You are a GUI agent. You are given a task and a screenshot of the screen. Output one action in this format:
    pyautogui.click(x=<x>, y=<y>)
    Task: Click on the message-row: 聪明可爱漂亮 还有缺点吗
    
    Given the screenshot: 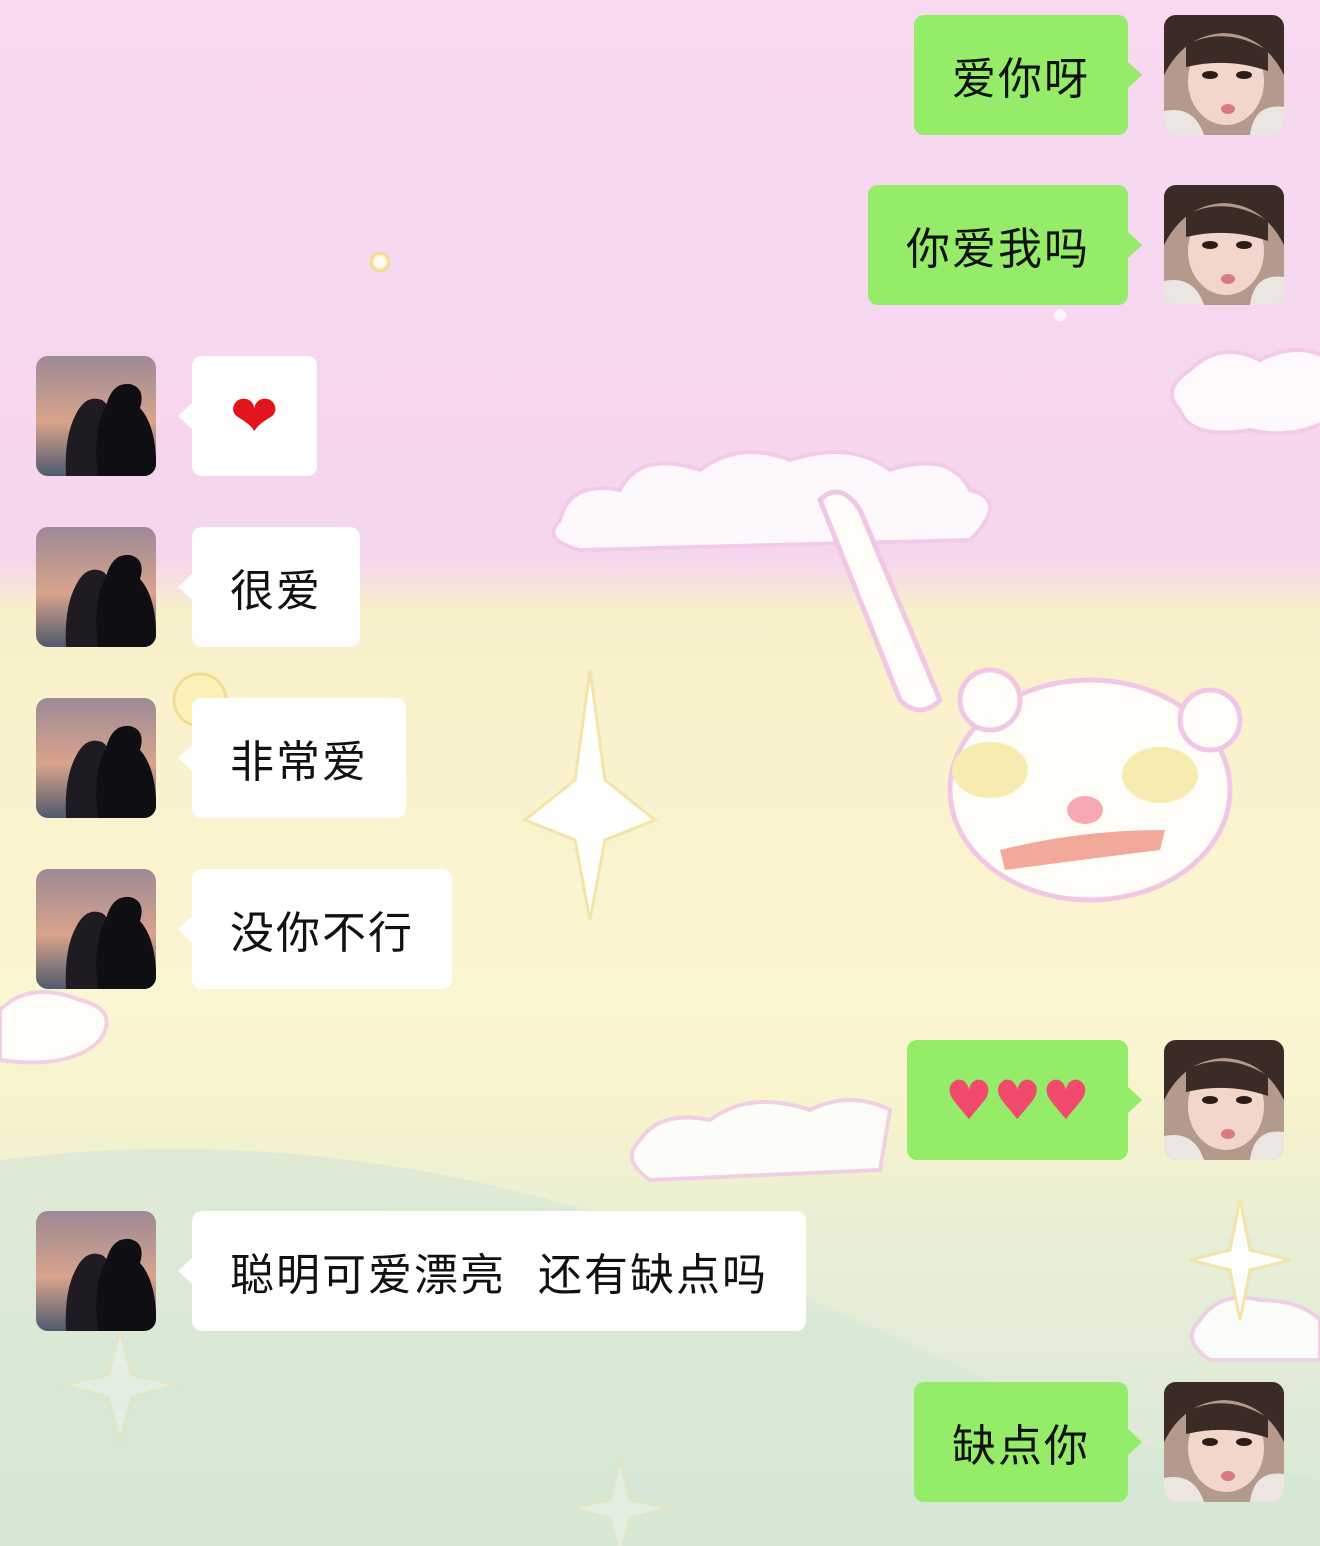 What is the action you would take?
    pyautogui.click(x=660, y=1271)
    